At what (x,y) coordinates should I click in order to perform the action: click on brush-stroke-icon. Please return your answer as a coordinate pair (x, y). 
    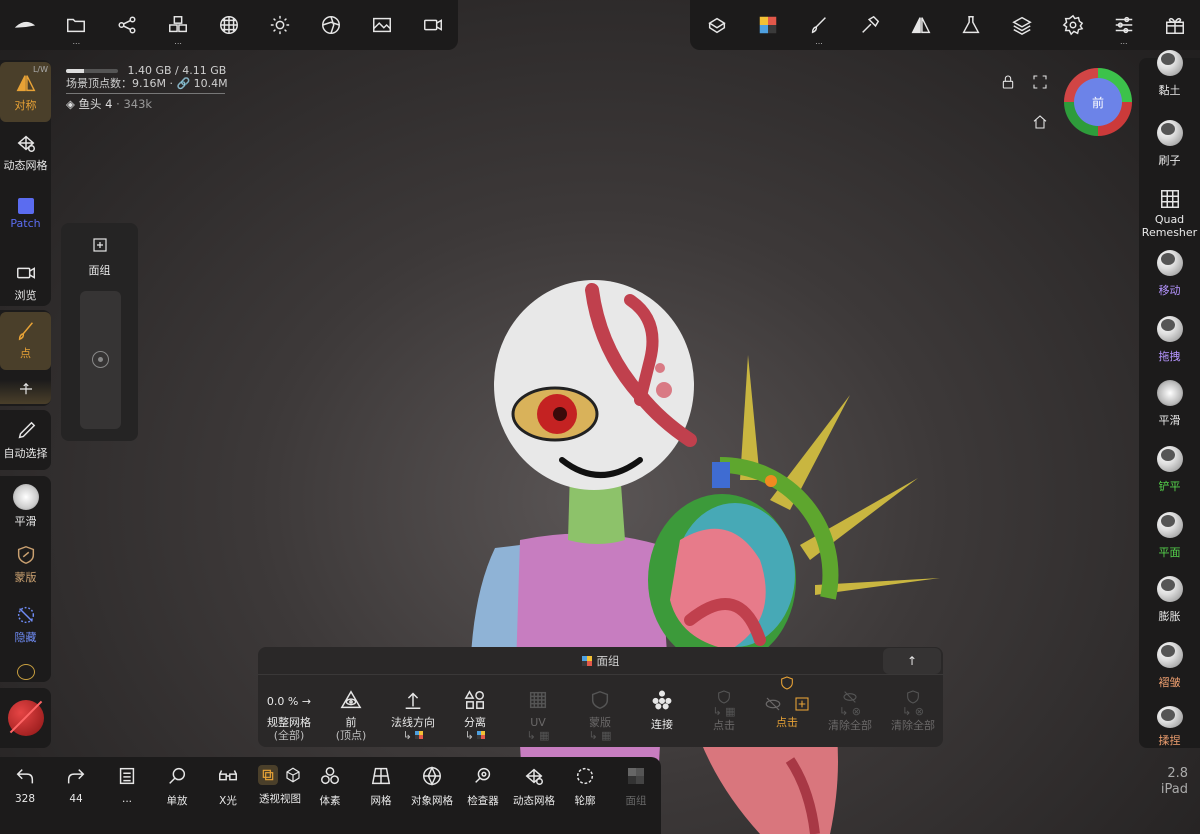
    Looking at the image, I should click on (26, 331).